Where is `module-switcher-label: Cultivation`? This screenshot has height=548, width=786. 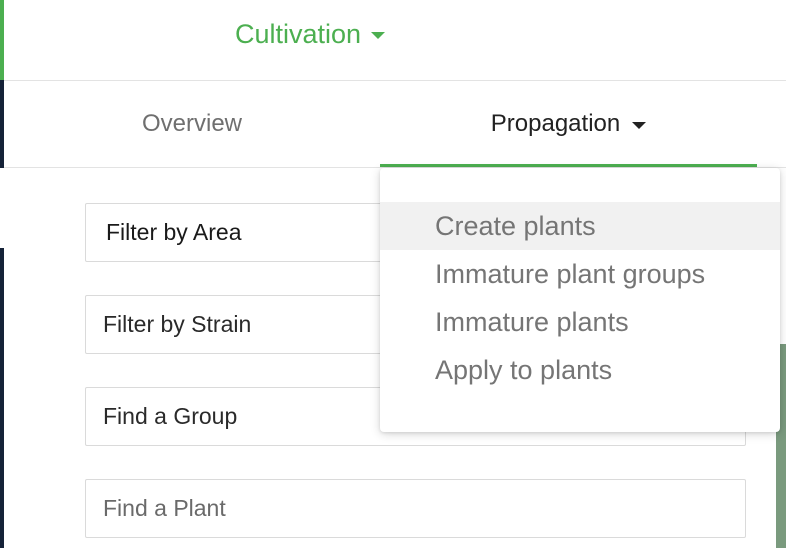
module-switcher-label: Cultivation is located at coordinates (298, 33).